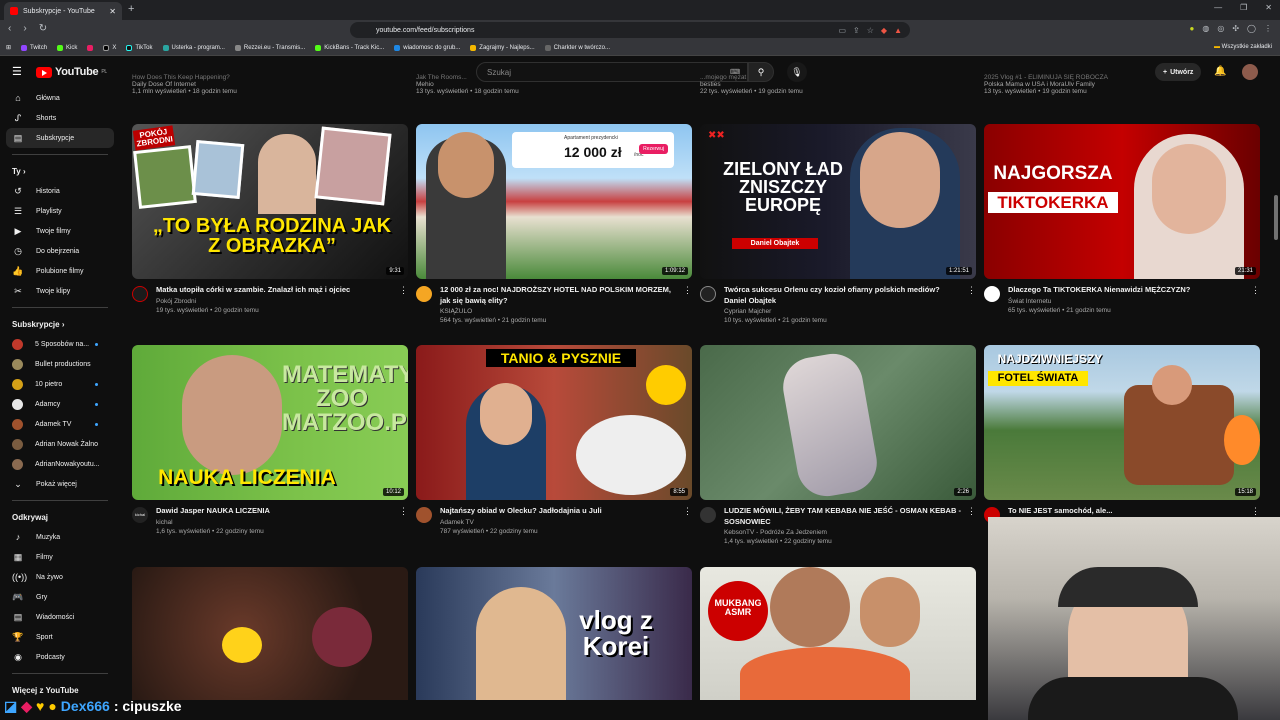  Describe the element at coordinates (1220, 28) in the screenshot. I see `extension-icon-3: ◎` at that location.